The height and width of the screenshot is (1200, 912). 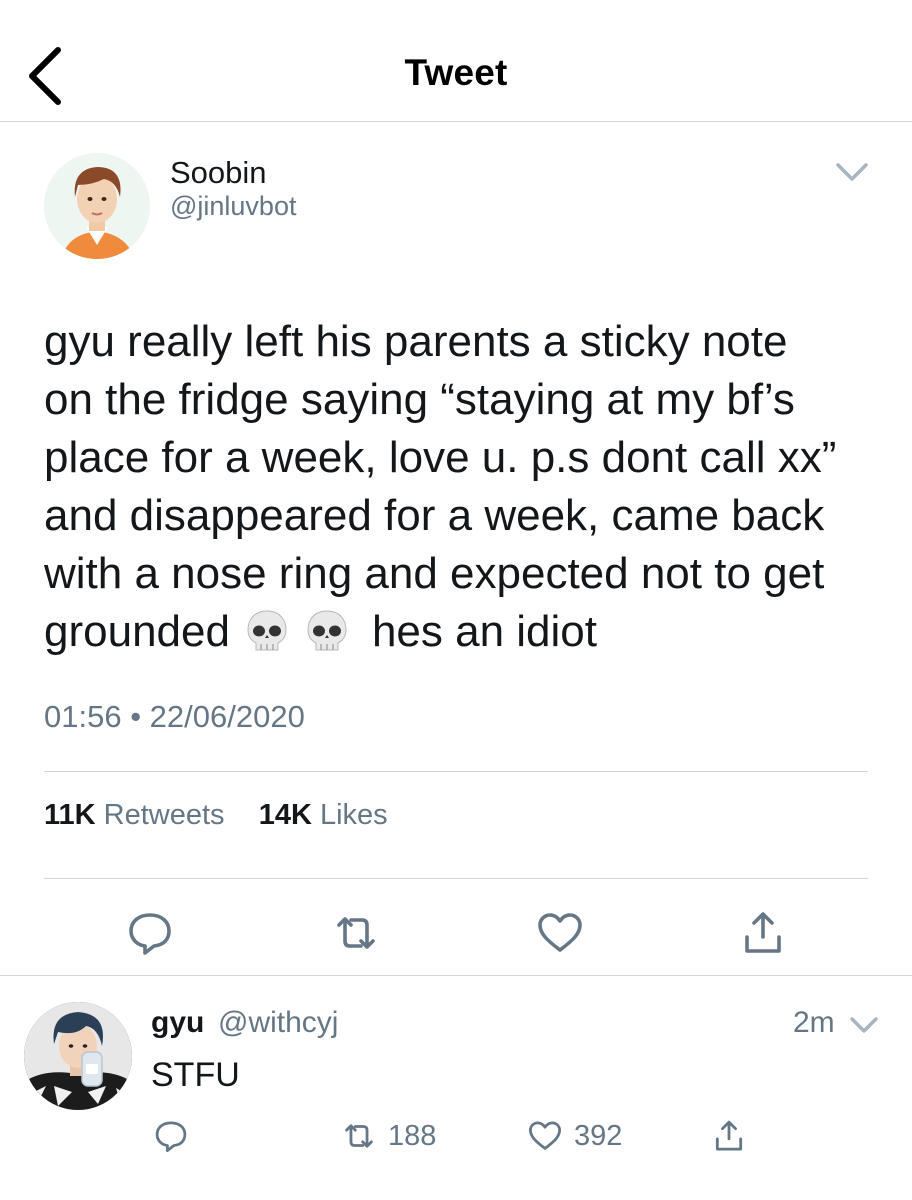 I want to click on reply-time: 2m, so click(x=814, y=1022).